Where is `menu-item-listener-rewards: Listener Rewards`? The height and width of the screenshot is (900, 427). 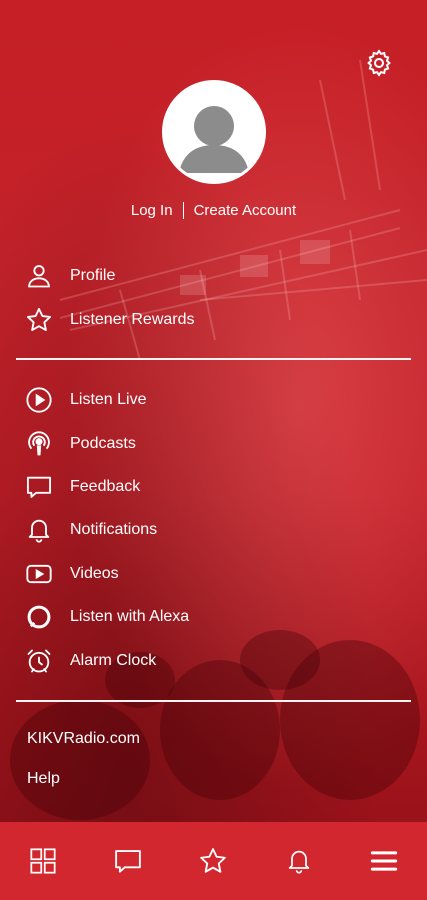
menu-item-listener-rewards: Listener Rewards is located at coordinates (214, 320).